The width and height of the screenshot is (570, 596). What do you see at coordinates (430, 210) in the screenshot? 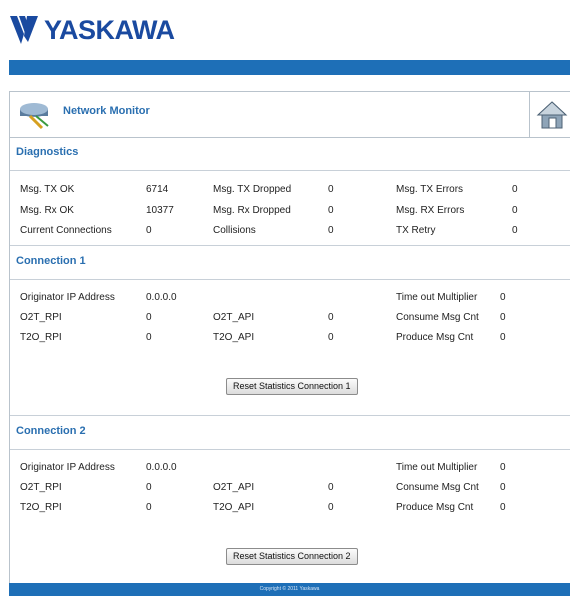
I see `msg-rx-errors-label: Msg. RX Errors` at bounding box center [430, 210].